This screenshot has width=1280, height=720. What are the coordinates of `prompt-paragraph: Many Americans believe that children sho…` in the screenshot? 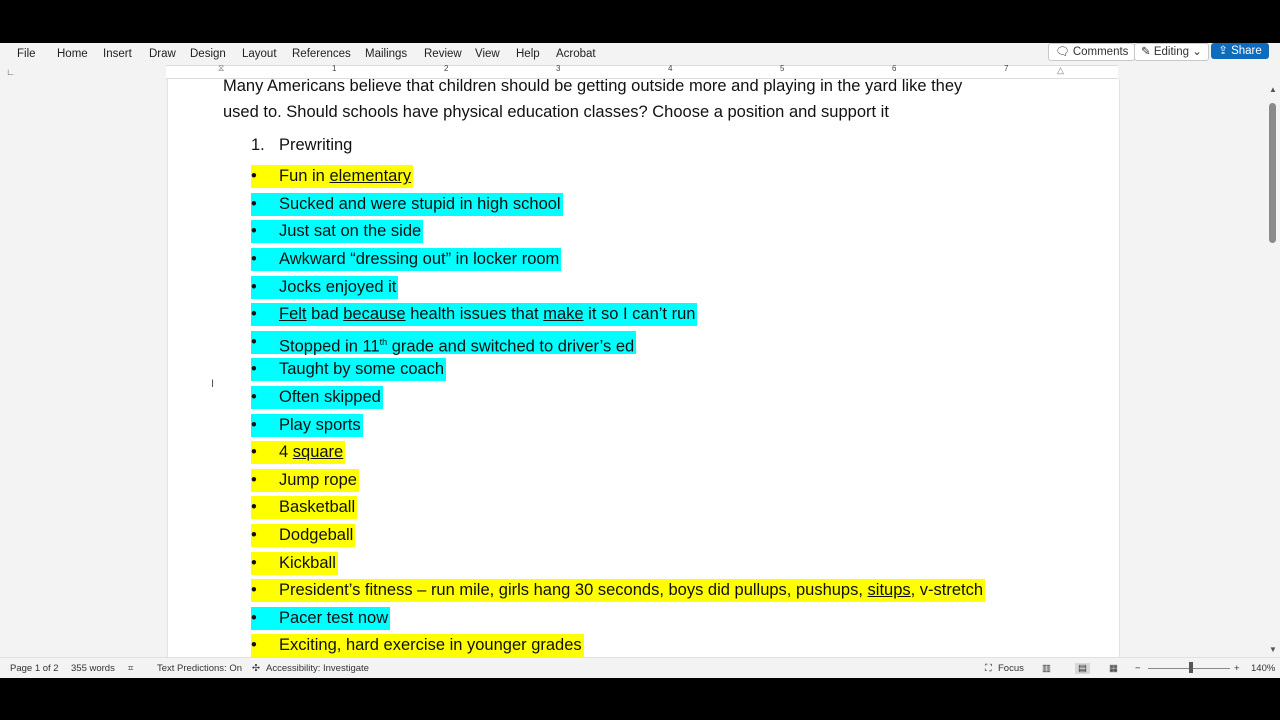 It's located at (643, 102).